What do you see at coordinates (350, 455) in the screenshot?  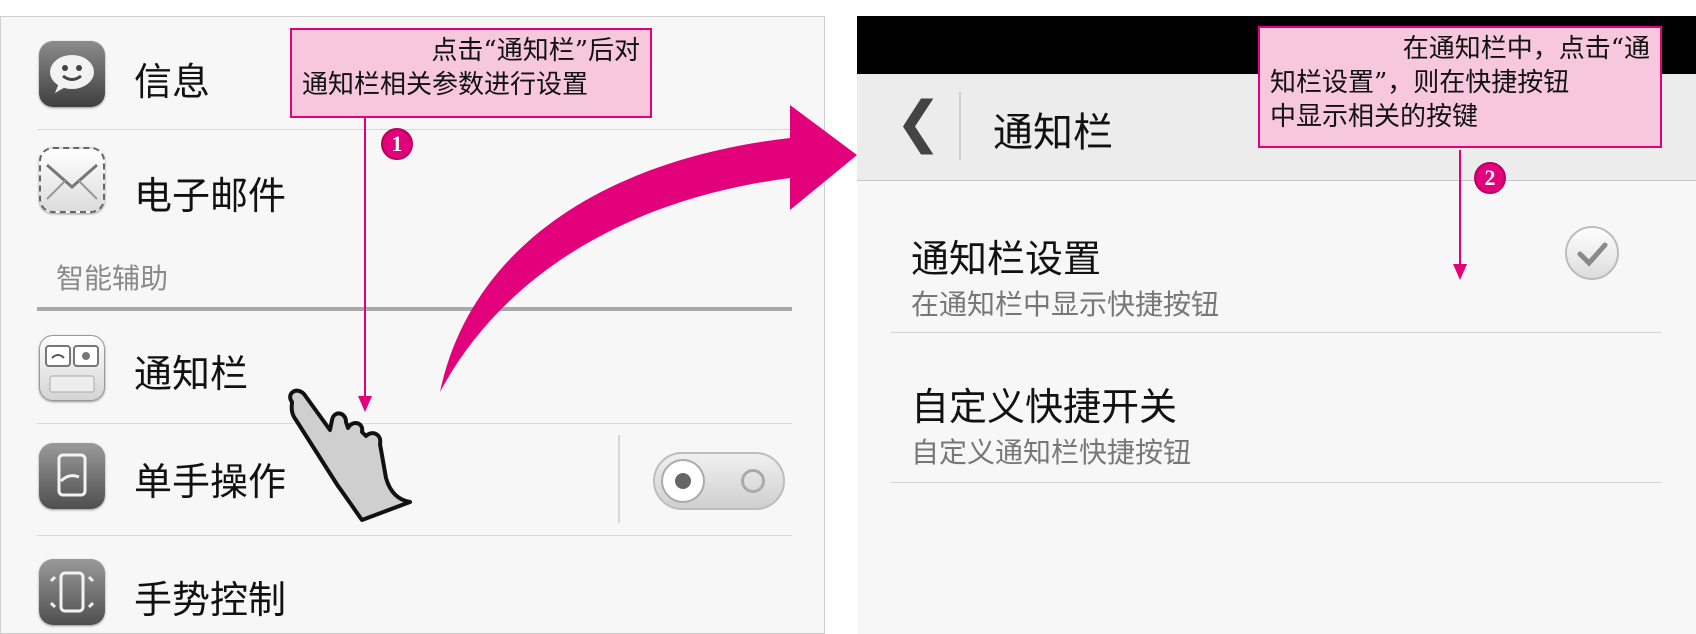 I see `hand-pointer-icon` at bounding box center [350, 455].